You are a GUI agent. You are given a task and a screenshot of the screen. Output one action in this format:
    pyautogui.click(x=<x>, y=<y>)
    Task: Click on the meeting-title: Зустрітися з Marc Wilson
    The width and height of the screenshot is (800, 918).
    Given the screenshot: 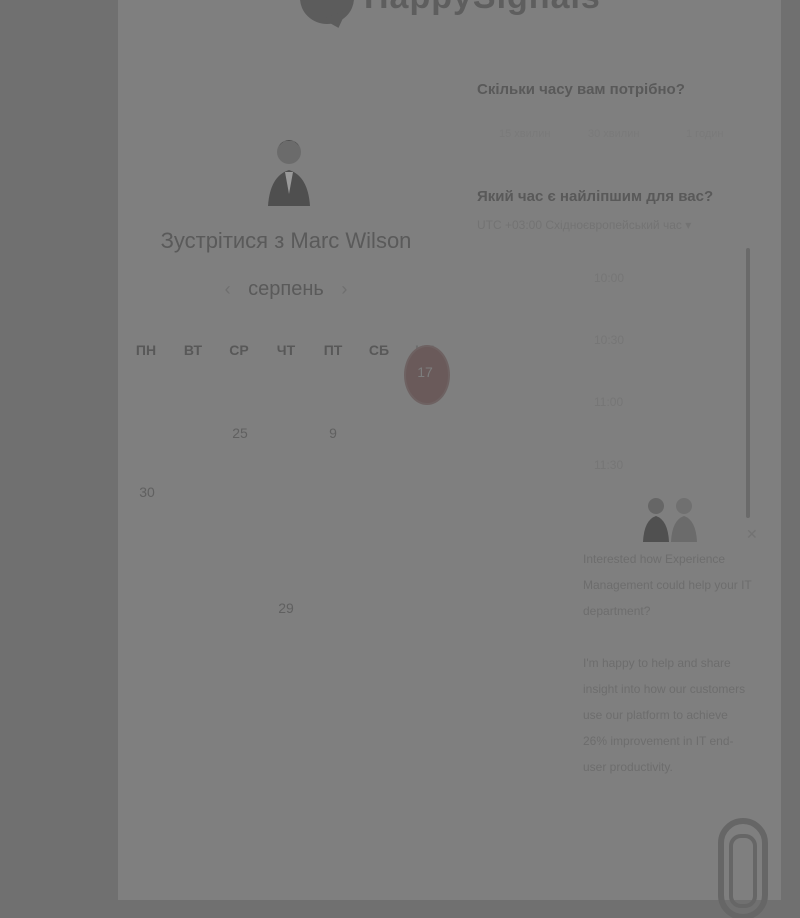 What is the action you would take?
    pyautogui.click(x=286, y=240)
    